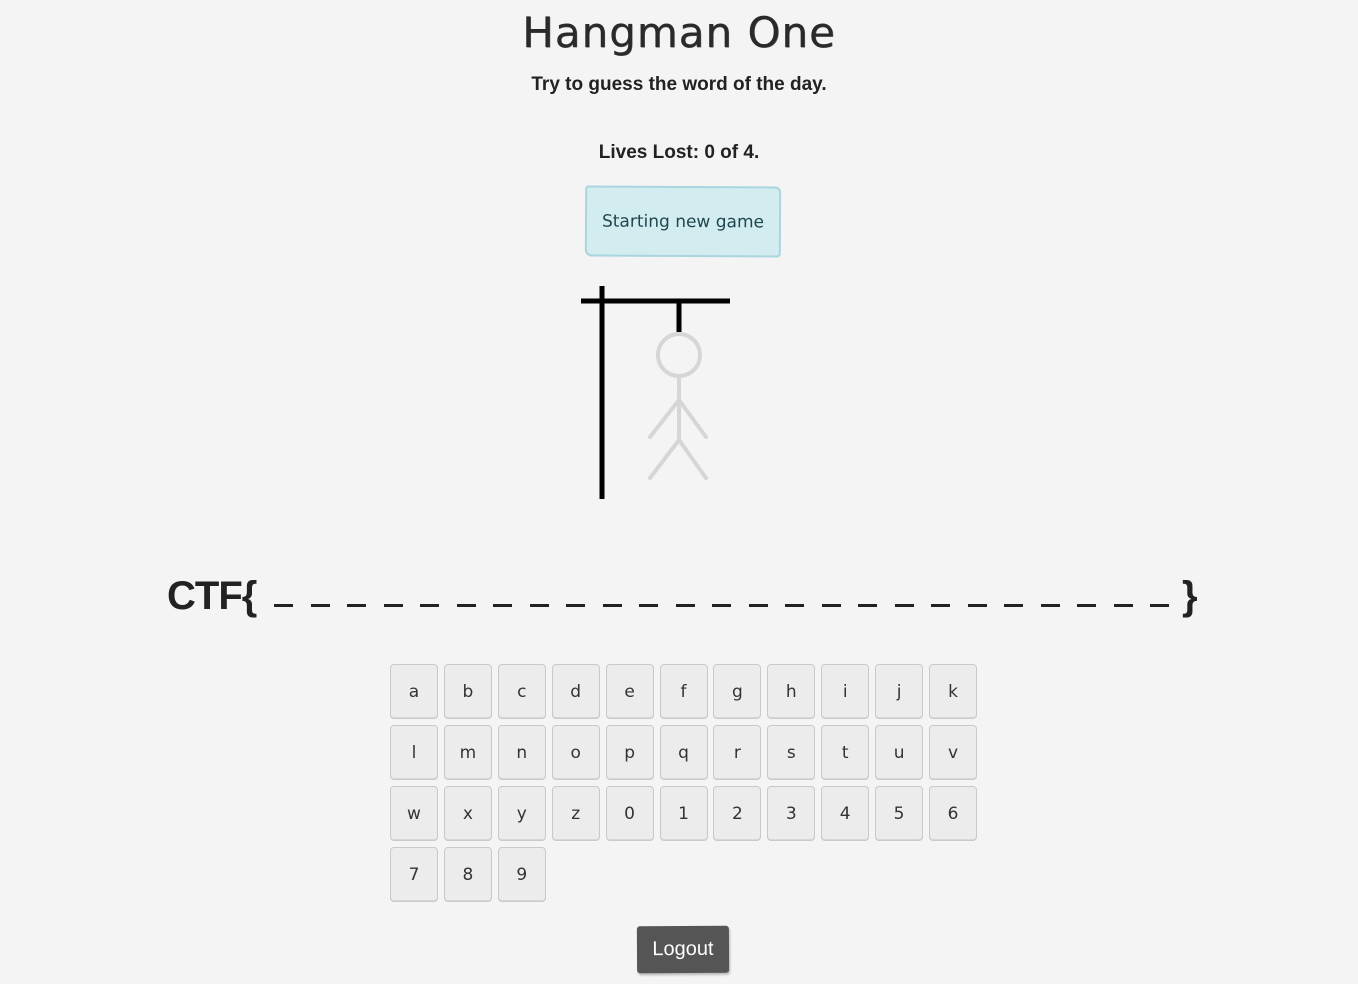 The width and height of the screenshot is (1358, 984). I want to click on page-subtitle: Try to guess the word of the day., so click(679, 84).